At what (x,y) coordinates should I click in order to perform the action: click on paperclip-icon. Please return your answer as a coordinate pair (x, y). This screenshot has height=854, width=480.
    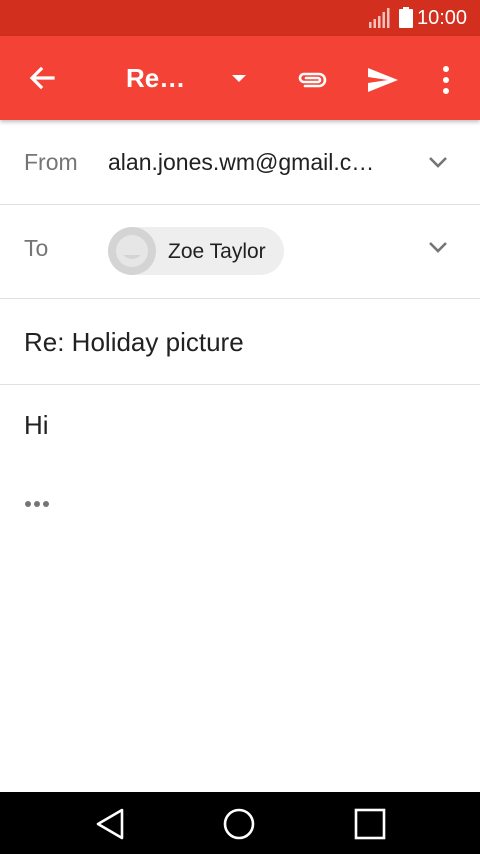
    Looking at the image, I should click on (312, 80).